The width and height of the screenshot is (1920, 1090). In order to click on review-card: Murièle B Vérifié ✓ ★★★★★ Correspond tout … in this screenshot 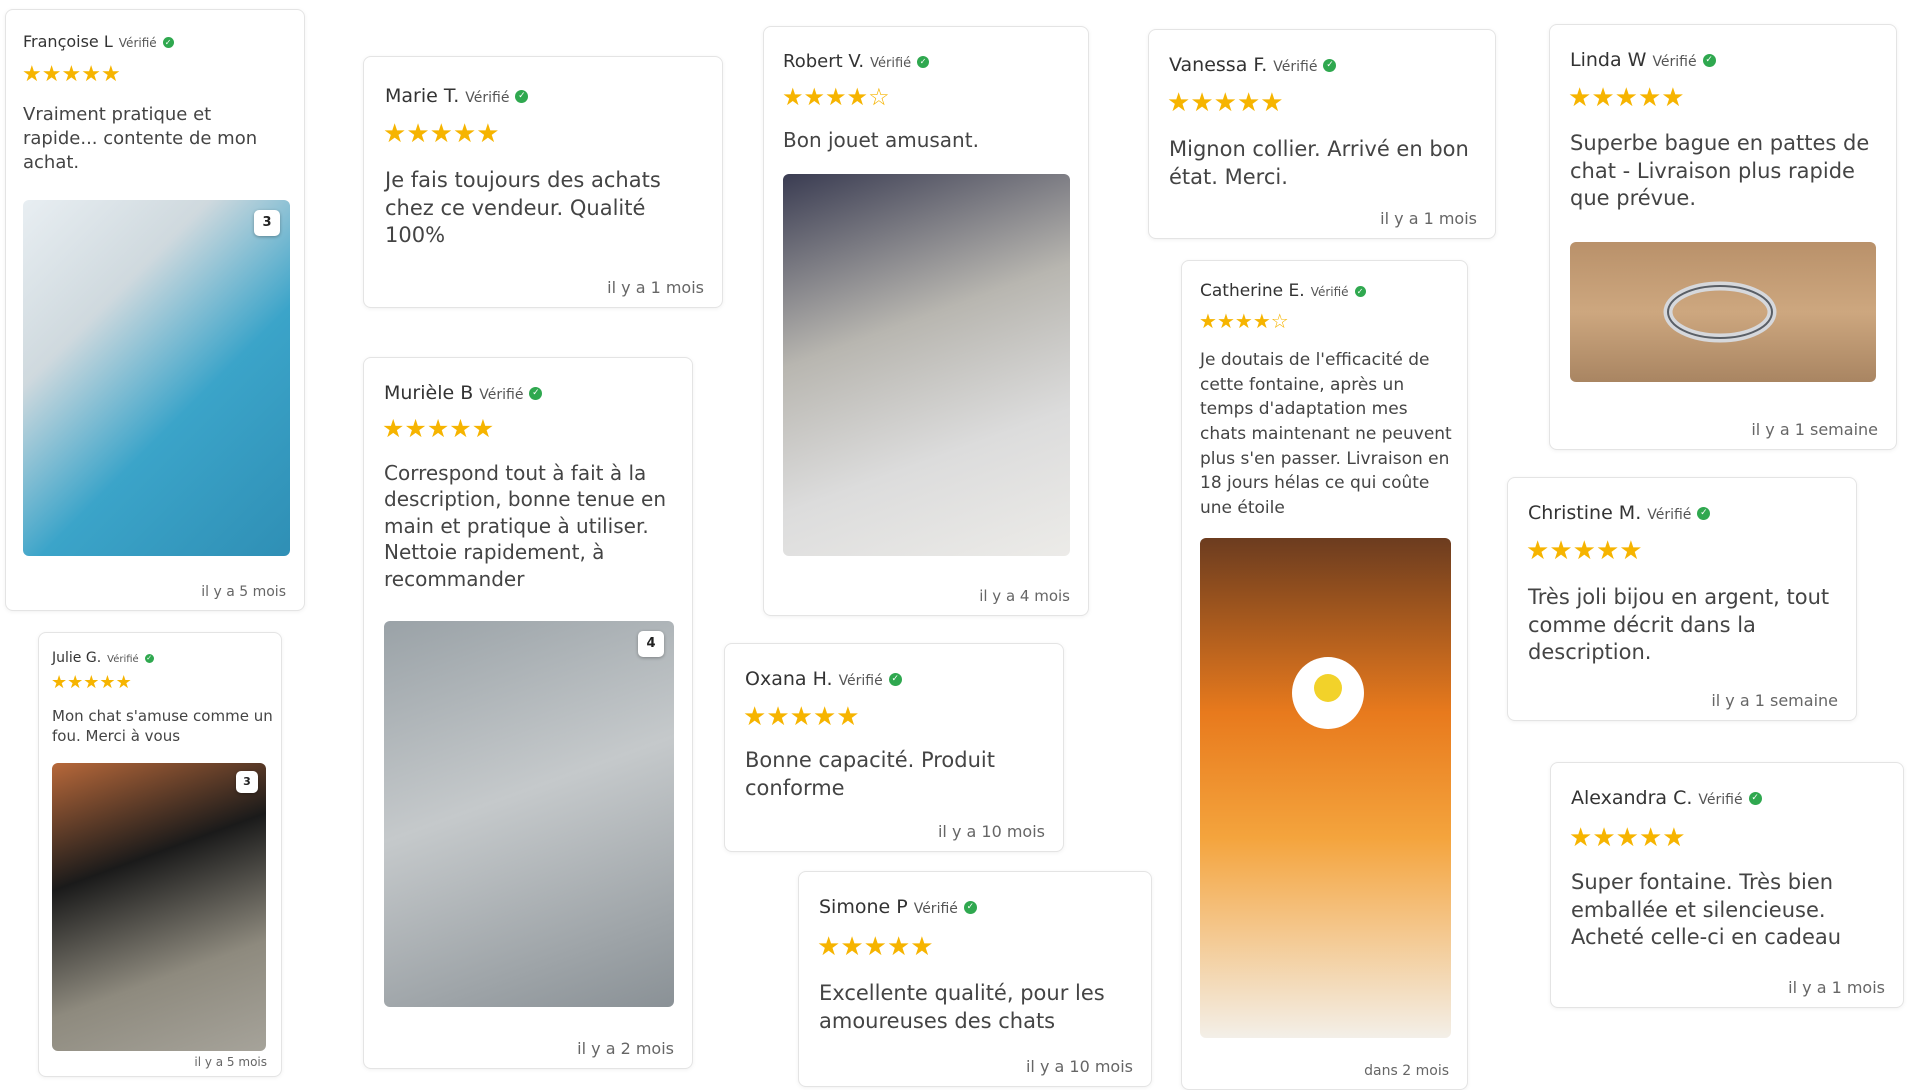, I will do `click(528, 713)`.